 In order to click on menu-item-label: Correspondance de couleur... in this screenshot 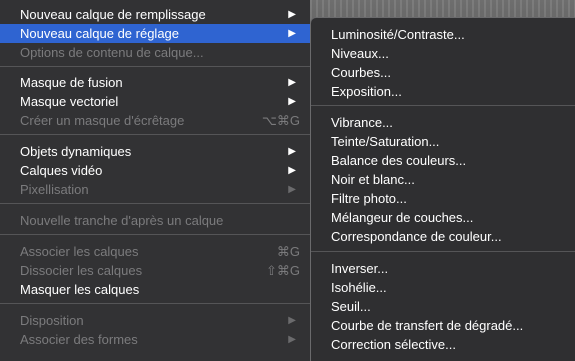, I will do `click(416, 236)`.